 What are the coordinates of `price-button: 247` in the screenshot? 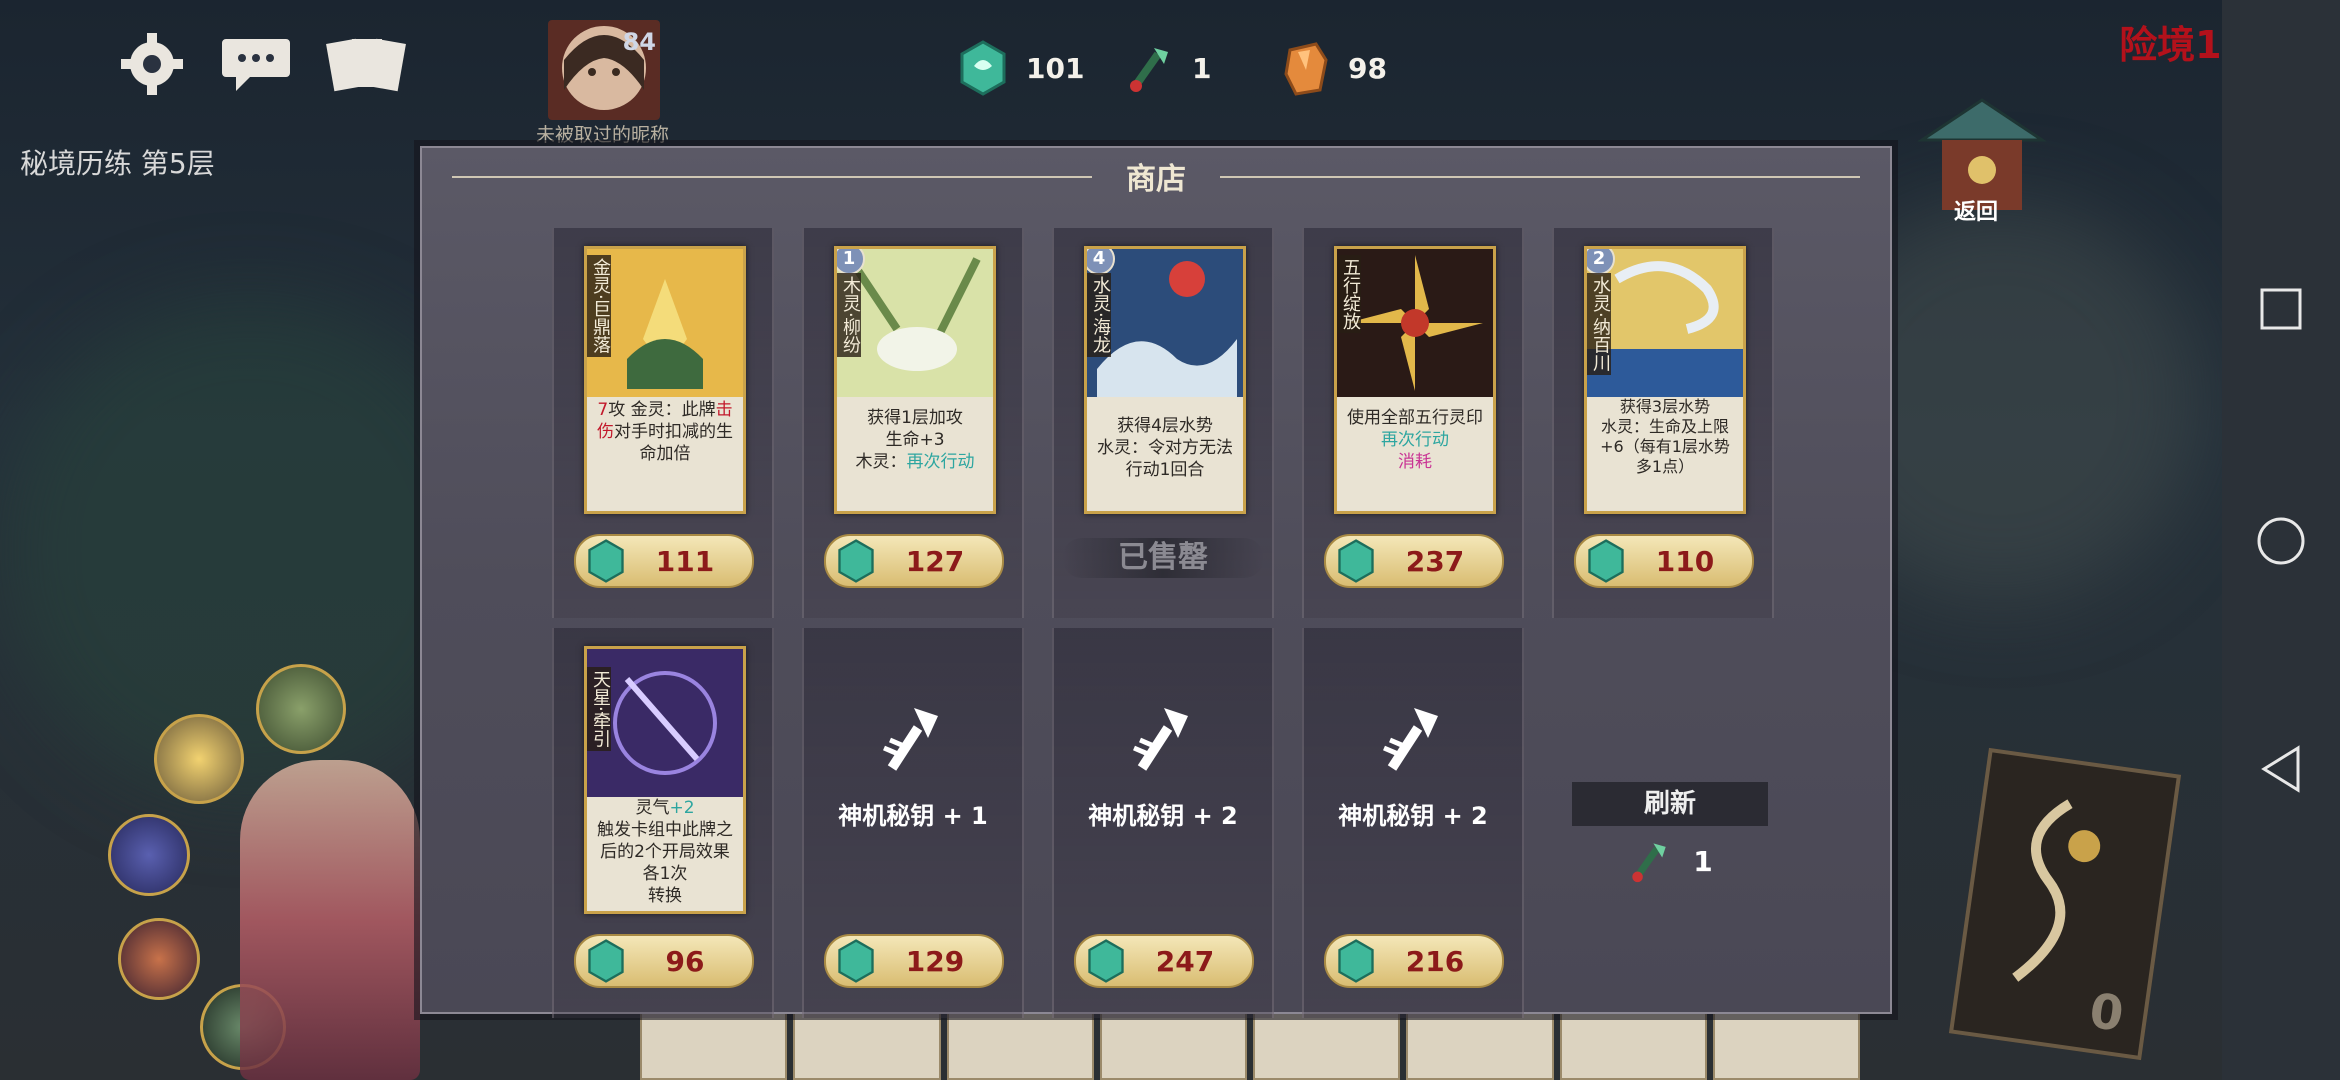 It's located at (1164, 961).